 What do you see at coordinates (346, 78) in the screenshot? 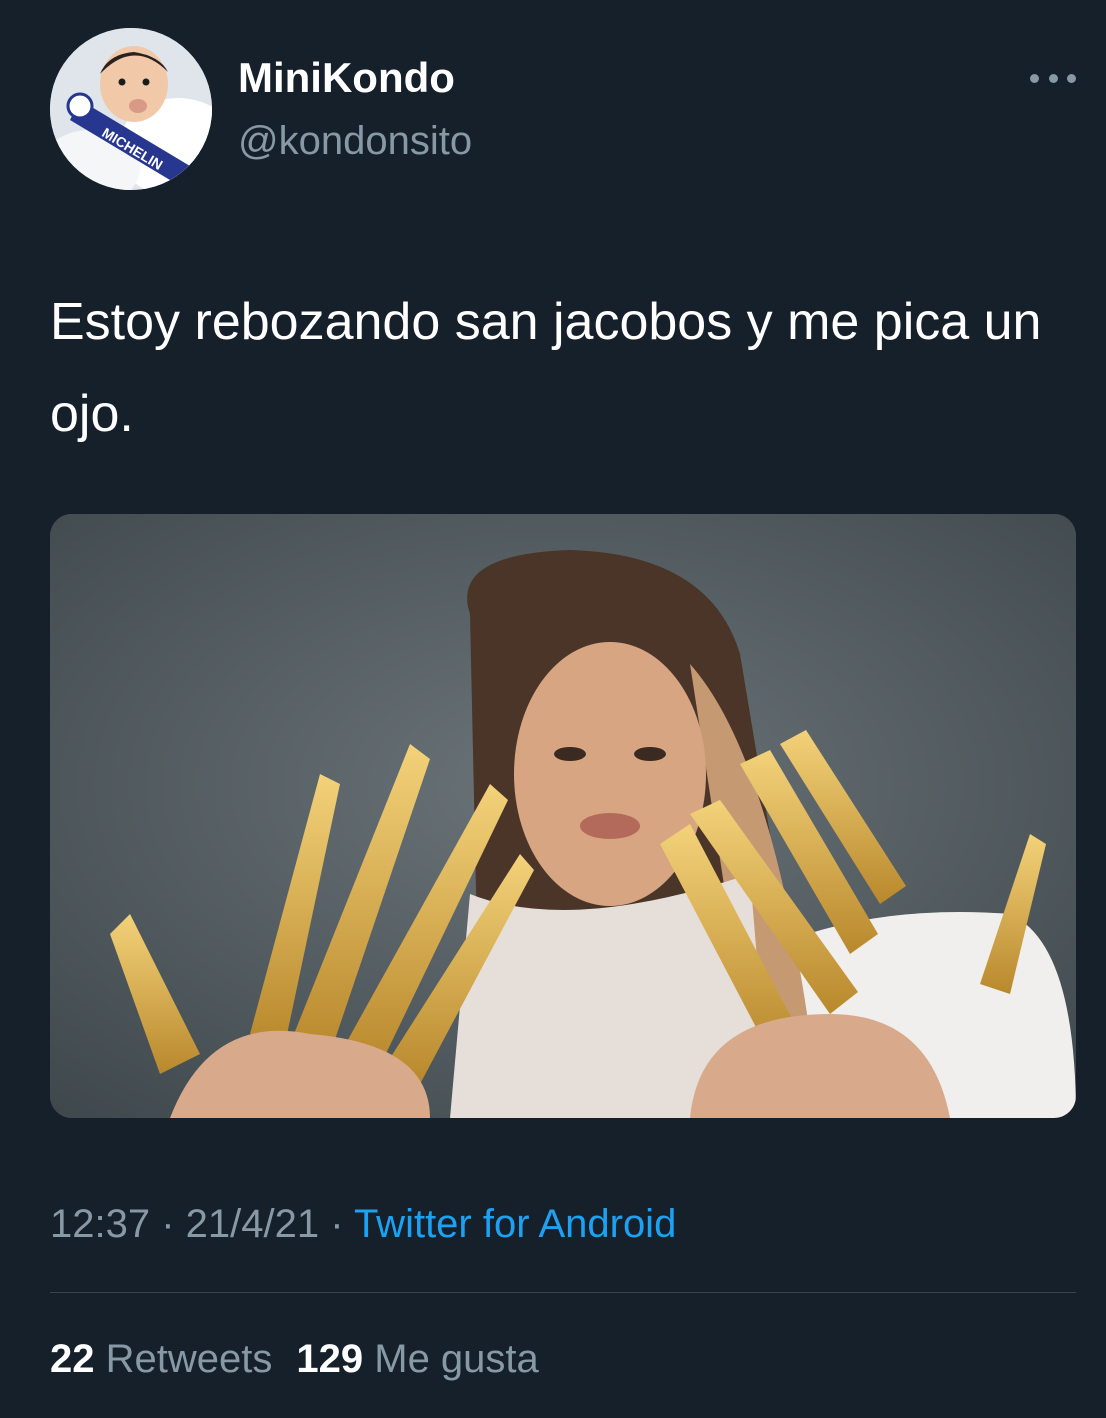
I see `display-name: MiniKondo` at bounding box center [346, 78].